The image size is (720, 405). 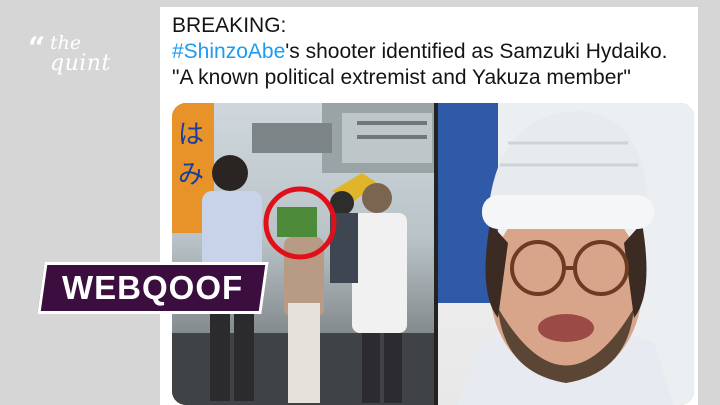 What do you see at coordinates (191, 175) in the screenshot?
I see `svg-text: み` at bounding box center [191, 175].